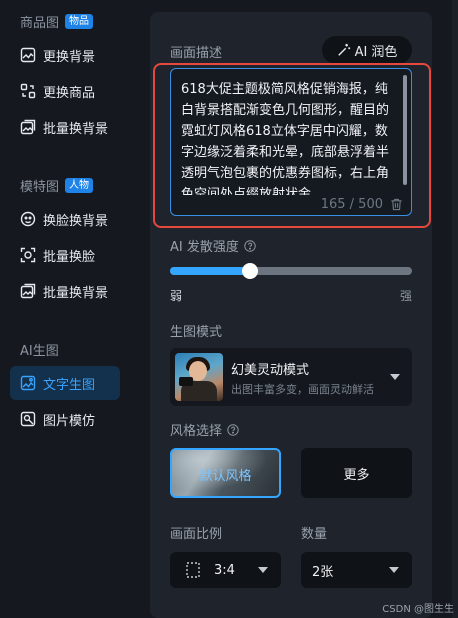 This screenshot has height=618, width=458. Describe the element at coordinates (28, 219) in the screenshot. I see `face-swap-icon` at that location.